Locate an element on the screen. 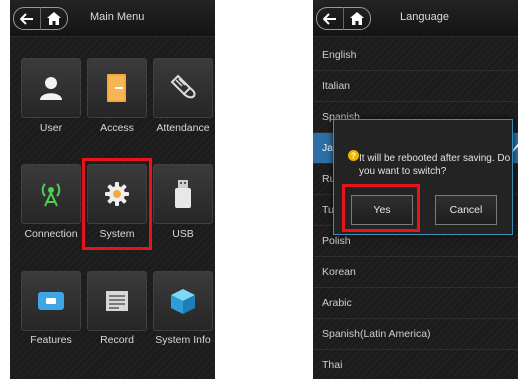 The image size is (520, 379). menu-label-attendance: Attendance is located at coordinates (183, 128).